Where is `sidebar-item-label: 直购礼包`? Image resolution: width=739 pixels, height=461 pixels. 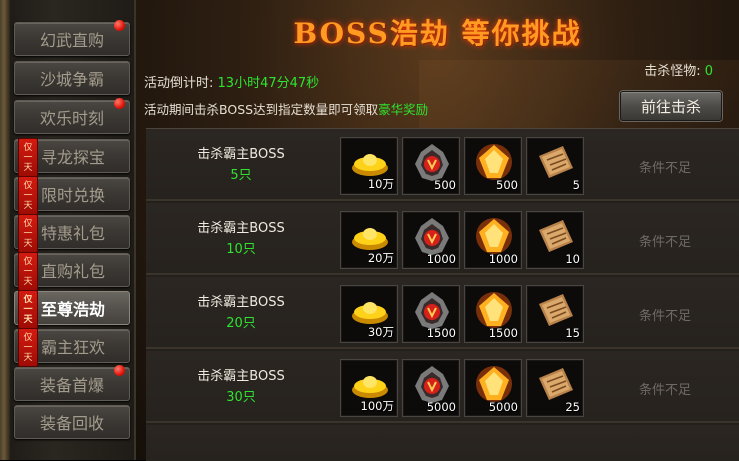 sidebar-item-label: 直购礼包 is located at coordinates (73, 271).